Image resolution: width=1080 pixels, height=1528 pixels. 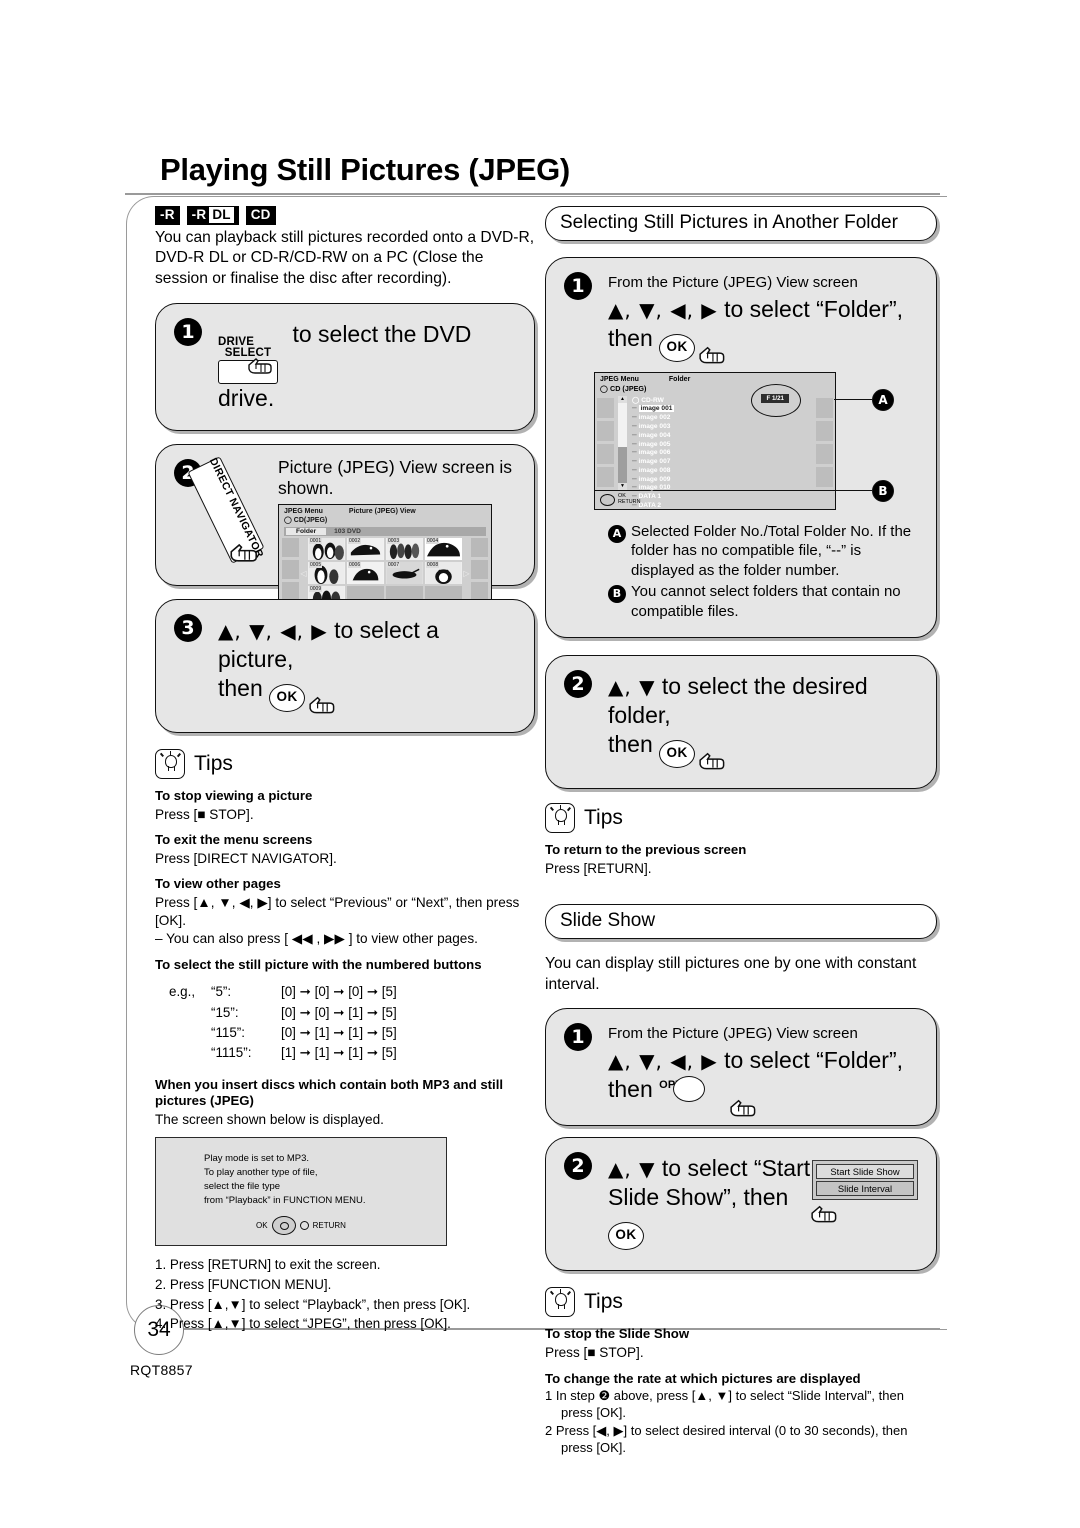 I want to click on mp3-line: To play another type of file,, so click(x=261, y=1173).